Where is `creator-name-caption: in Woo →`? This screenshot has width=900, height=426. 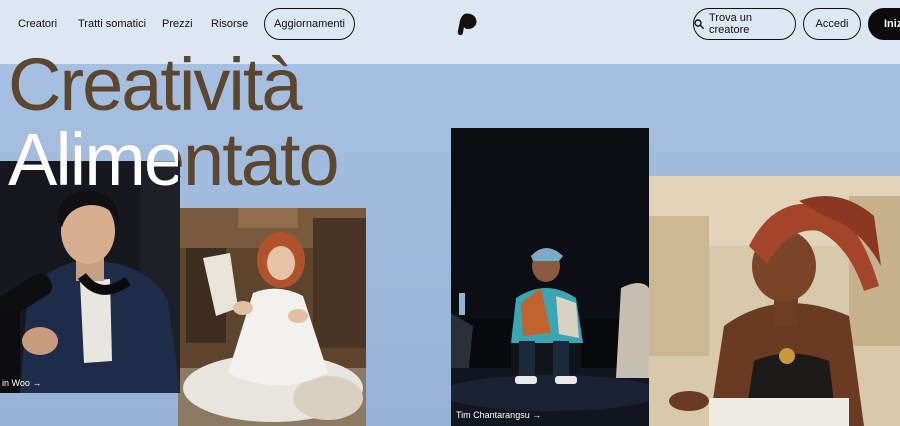
creator-name-caption: in Woo → is located at coordinates (21, 383).